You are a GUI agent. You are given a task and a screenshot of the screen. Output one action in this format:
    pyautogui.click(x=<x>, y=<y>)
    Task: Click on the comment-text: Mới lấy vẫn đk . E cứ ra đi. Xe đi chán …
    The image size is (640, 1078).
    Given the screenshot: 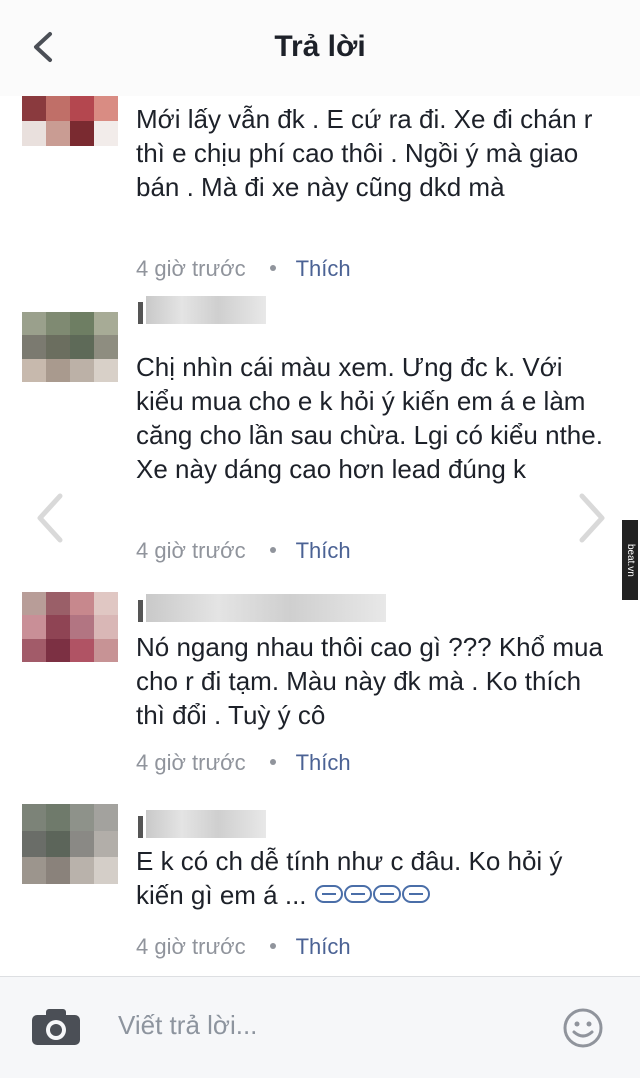 What is the action you would take?
    pyautogui.click(x=364, y=153)
    